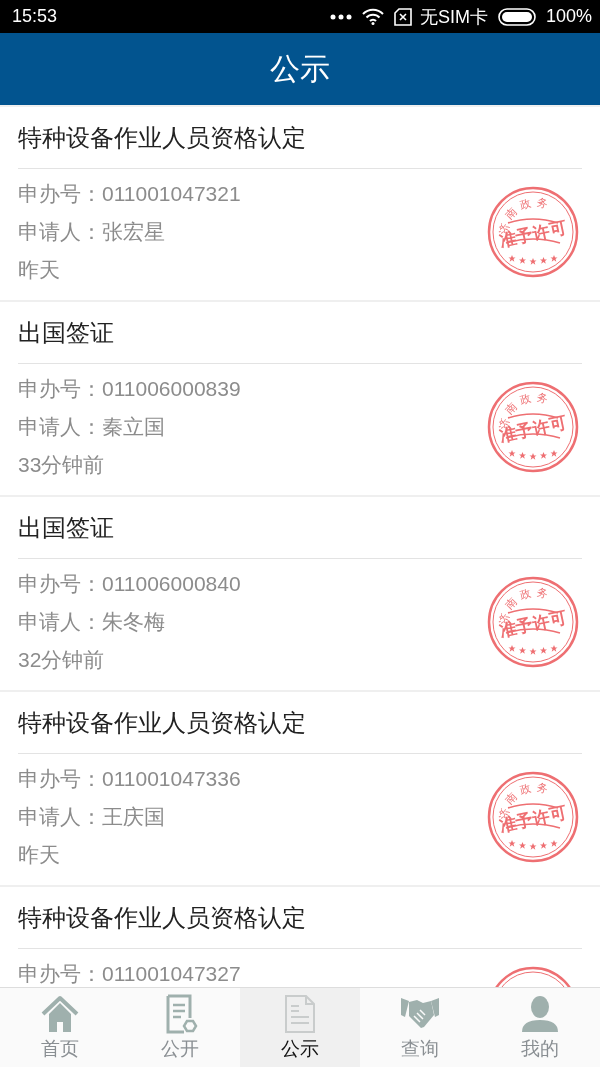  Describe the element at coordinates (568, 16) in the screenshot. I see `battery-percent: 100%` at that location.